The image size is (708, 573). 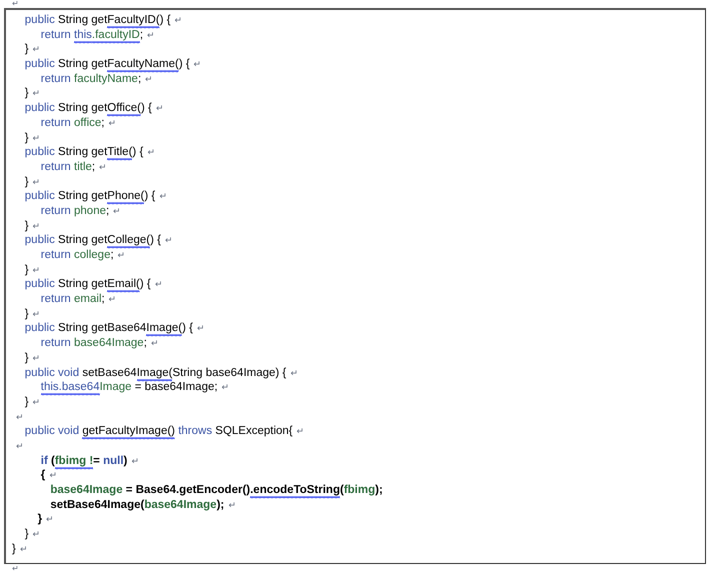 What do you see at coordinates (115, 387) in the screenshot?
I see `code-line: this.base64Image = base64Image;` at bounding box center [115, 387].